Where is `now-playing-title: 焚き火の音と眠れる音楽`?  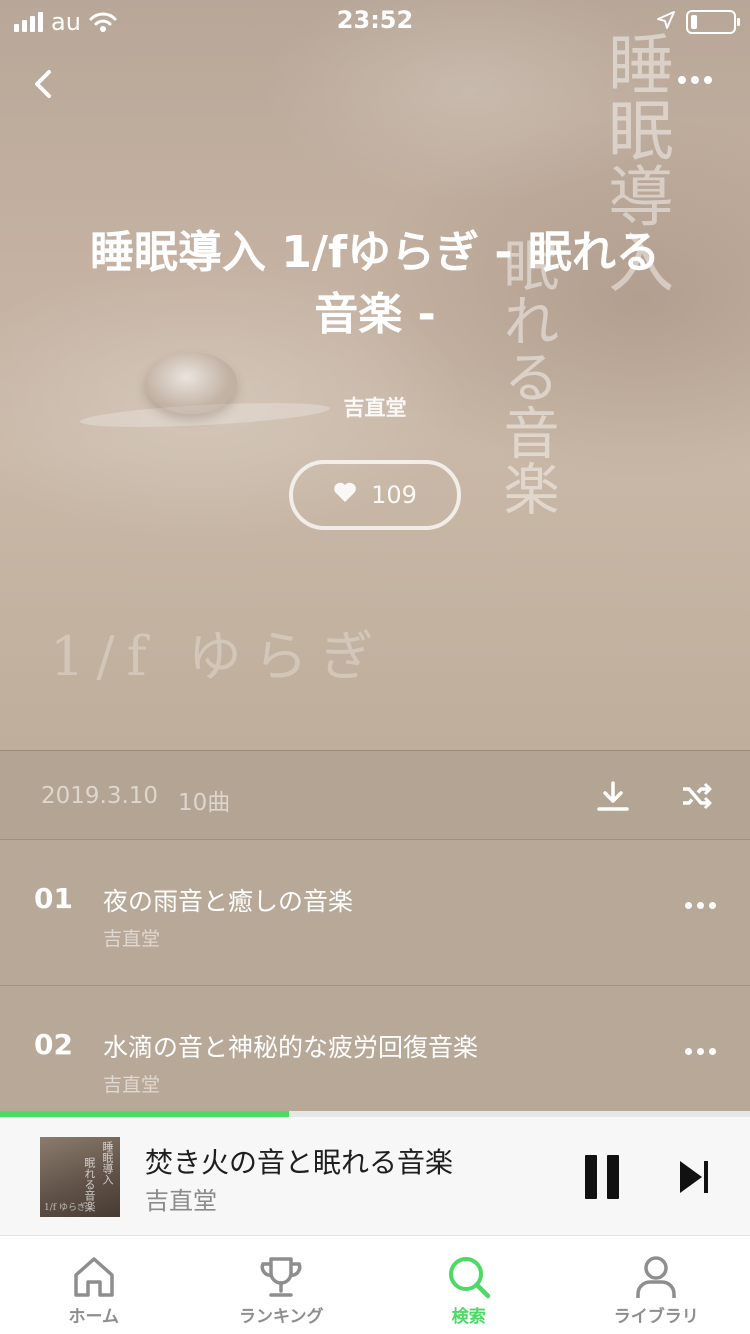 now-playing-title: 焚き火の音と眠れる音楽 is located at coordinates (299, 1162).